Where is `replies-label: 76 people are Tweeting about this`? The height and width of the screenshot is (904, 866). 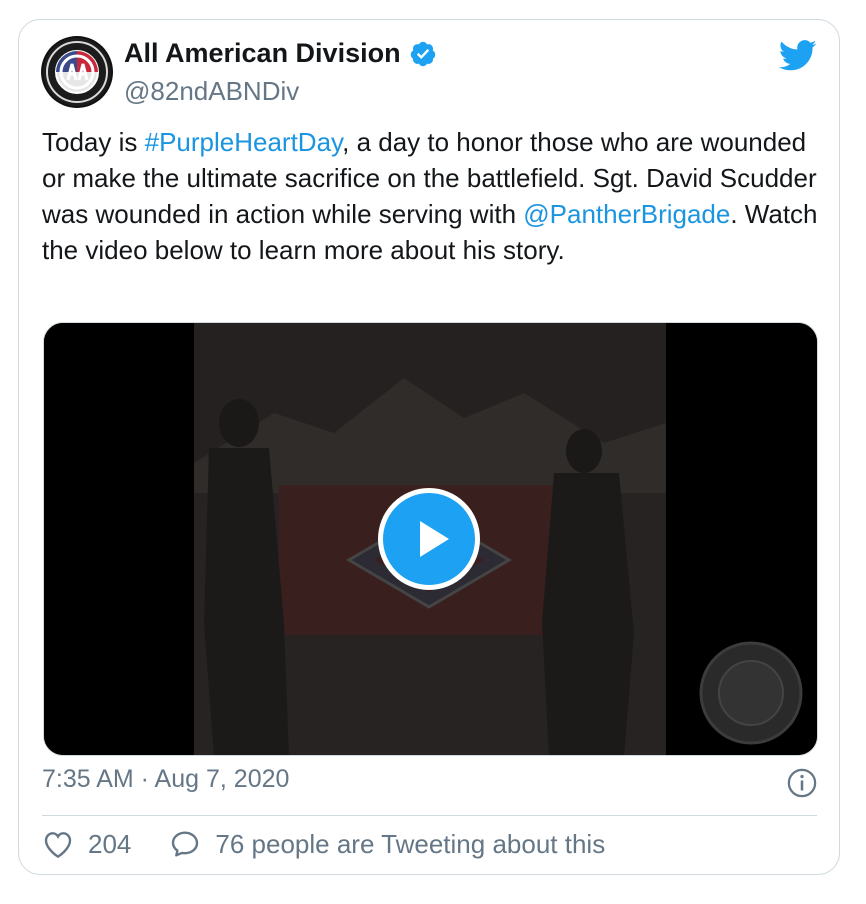
replies-label: 76 people are Tweeting about this is located at coordinates (410, 843).